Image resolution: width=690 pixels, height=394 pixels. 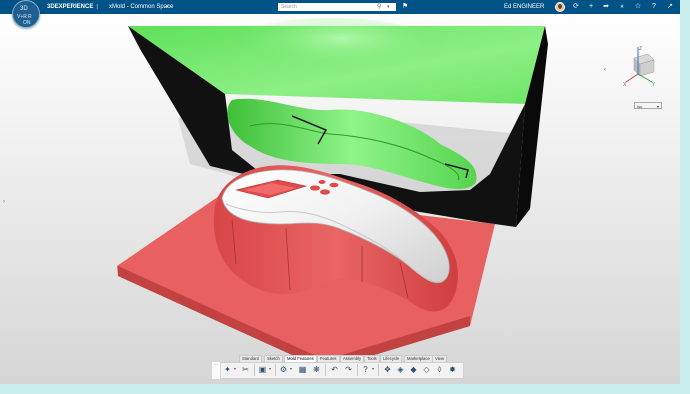 What do you see at coordinates (291, 368) in the screenshot?
I see `update-options-icon: ▾` at bounding box center [291, 368].